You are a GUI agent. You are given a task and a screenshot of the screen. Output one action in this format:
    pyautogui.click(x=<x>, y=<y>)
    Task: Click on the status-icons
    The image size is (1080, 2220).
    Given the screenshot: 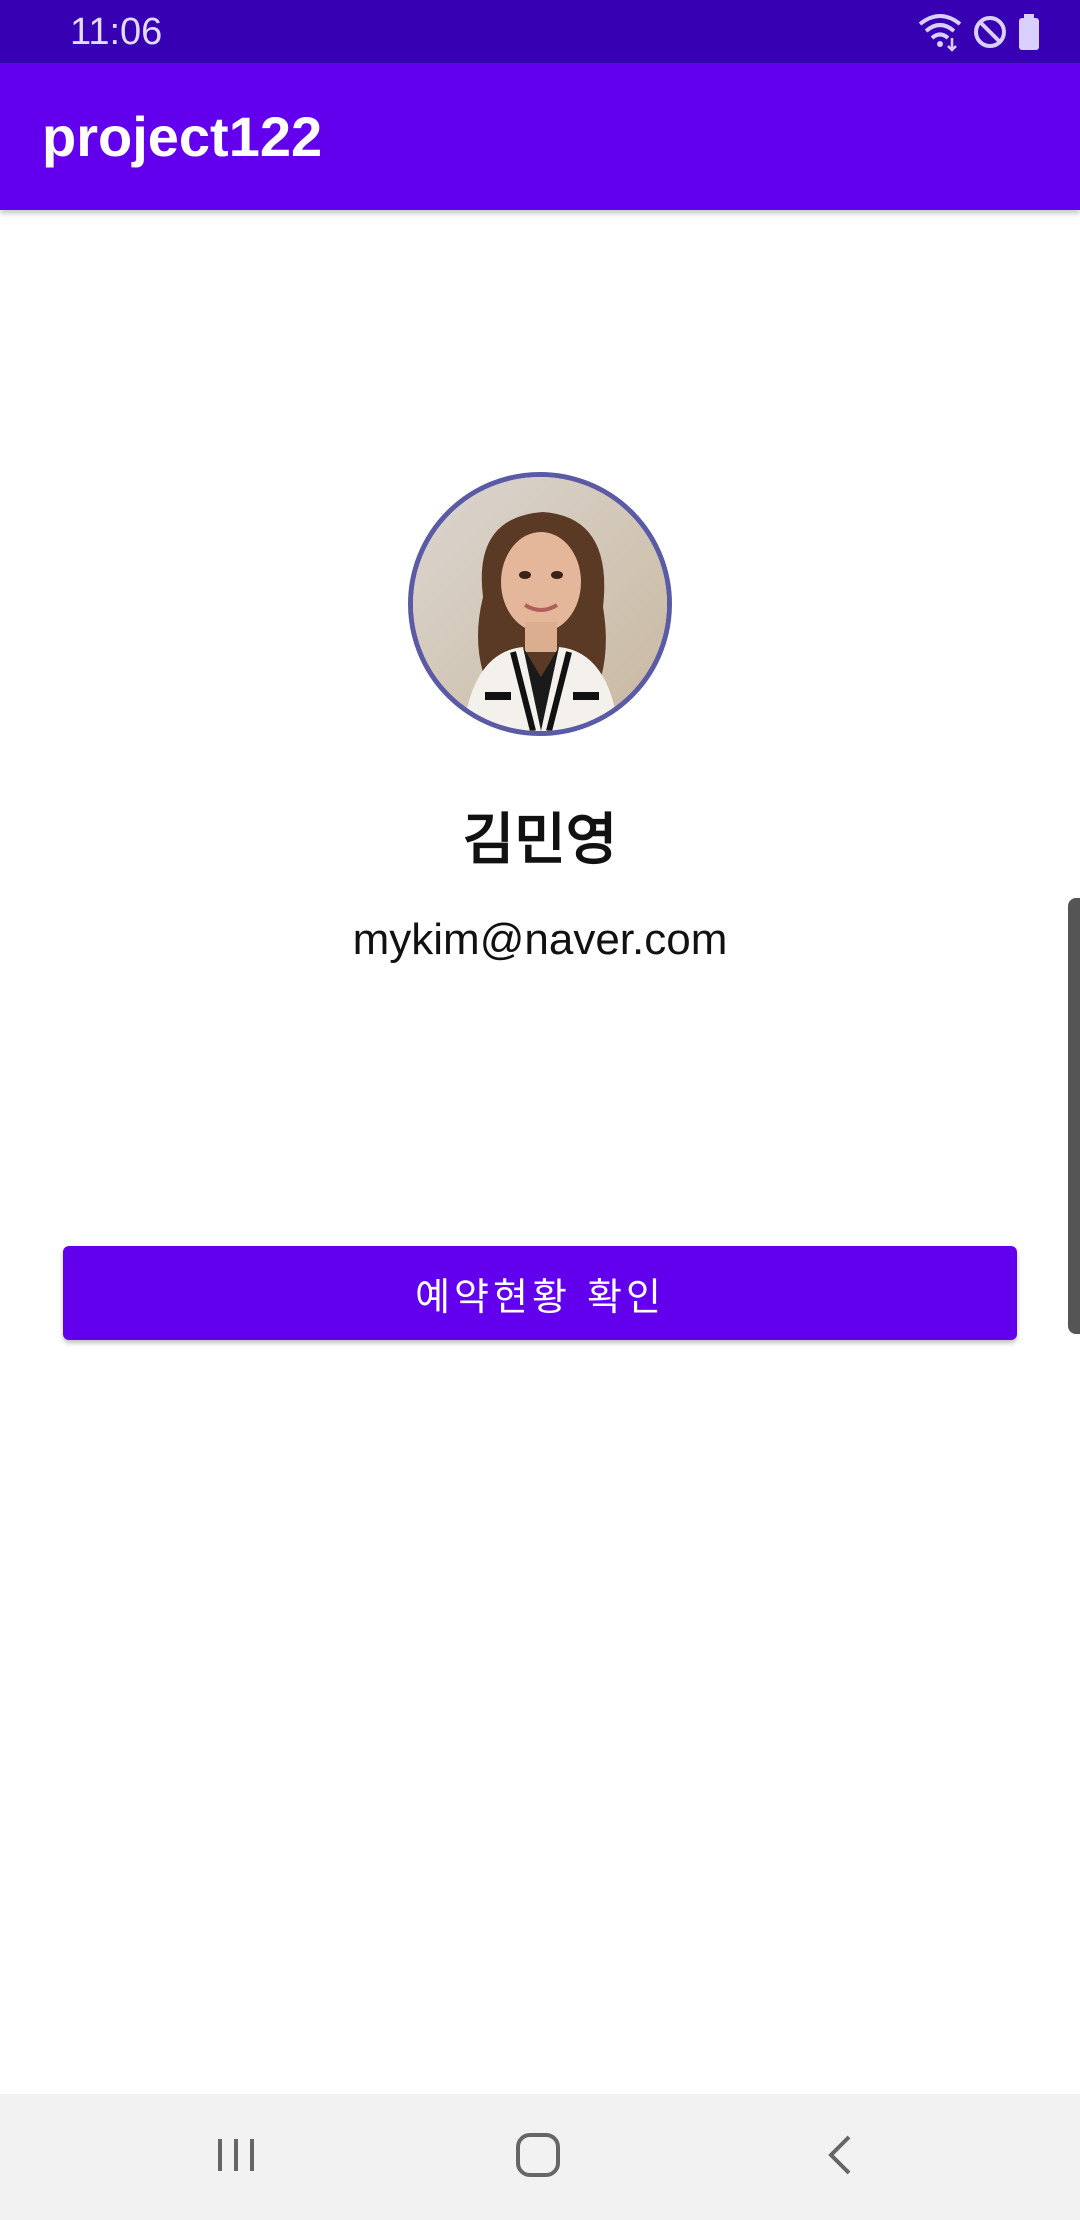 What is the action you would take?
    pyautogui.click(x=979, y=32)
    